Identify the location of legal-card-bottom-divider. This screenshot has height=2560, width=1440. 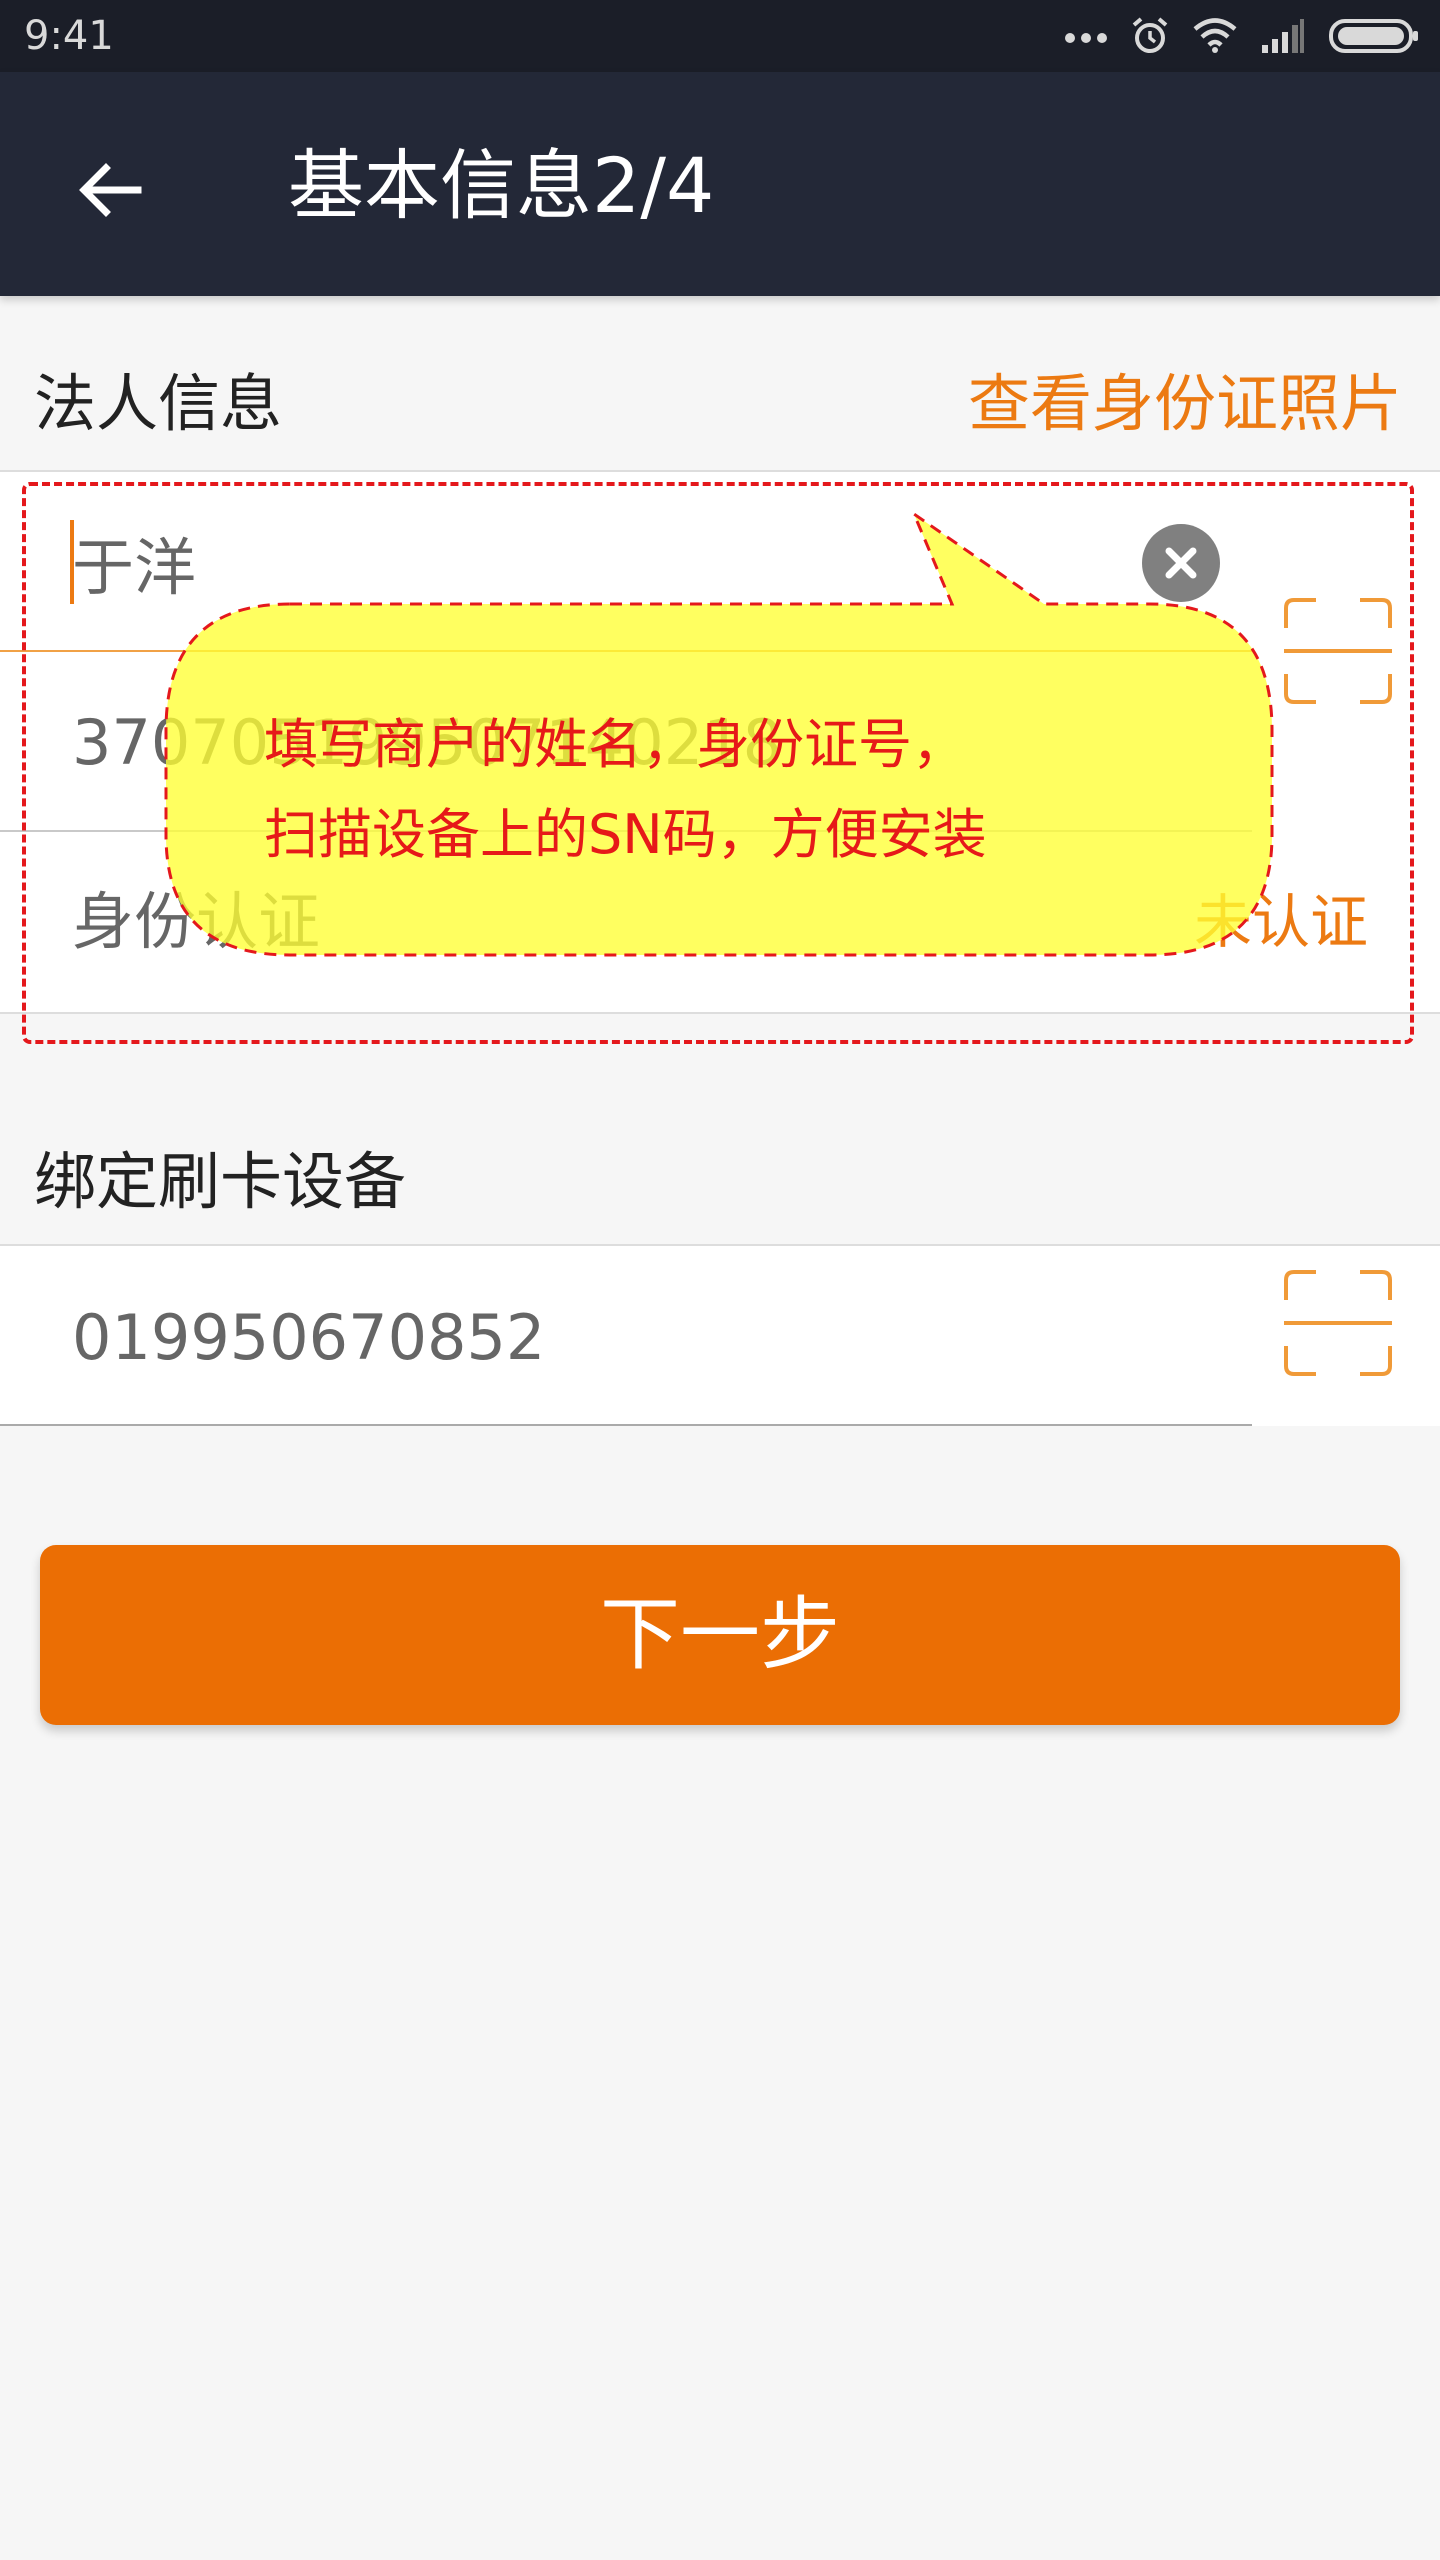
(720, 1013).